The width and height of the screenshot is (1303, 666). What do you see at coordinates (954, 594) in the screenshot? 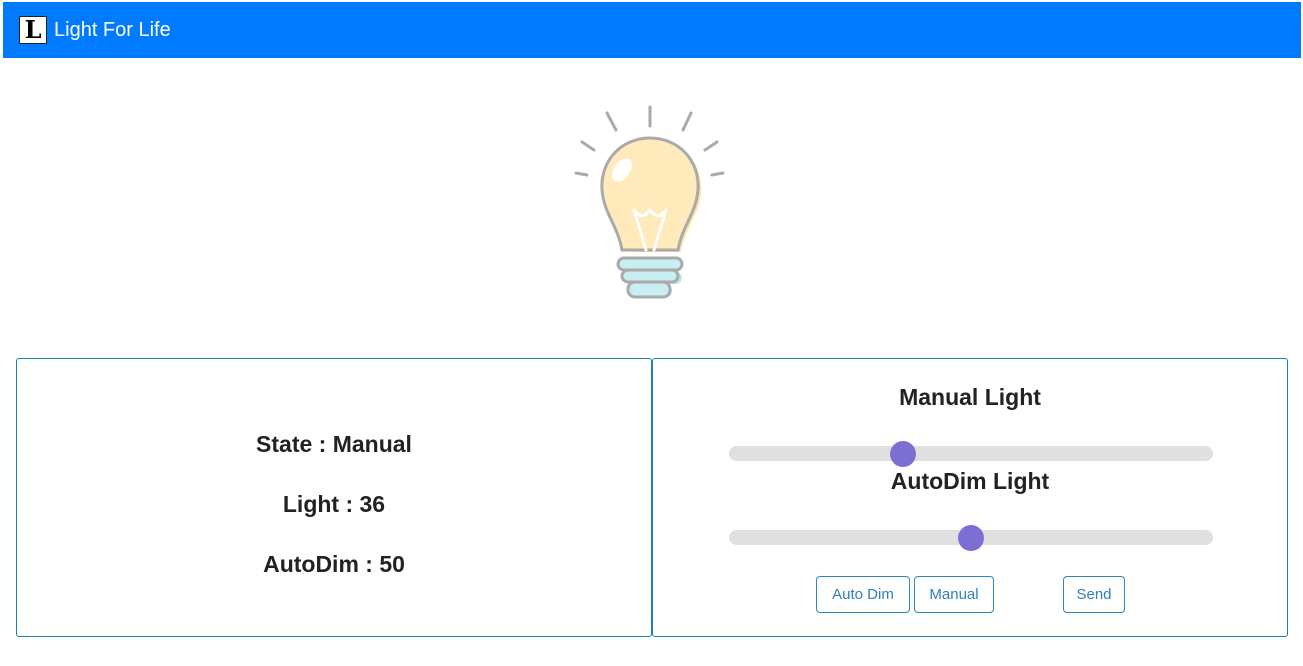
I see `manual-button: Manual` at bounding box center [954, 594].